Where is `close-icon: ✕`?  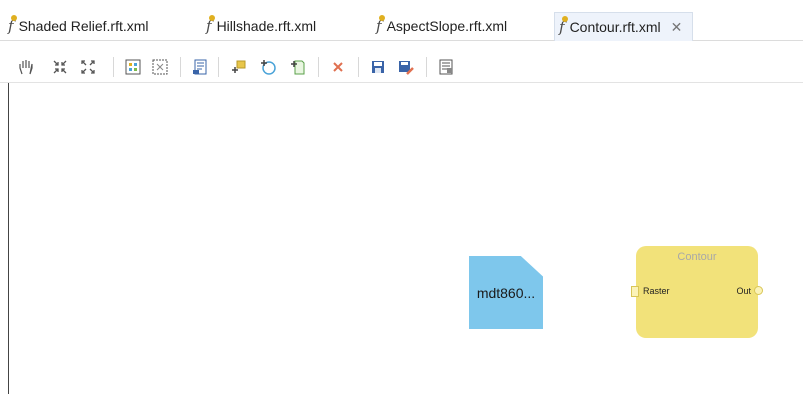 close-icon: ✕ is located at coordinates (677, 27).